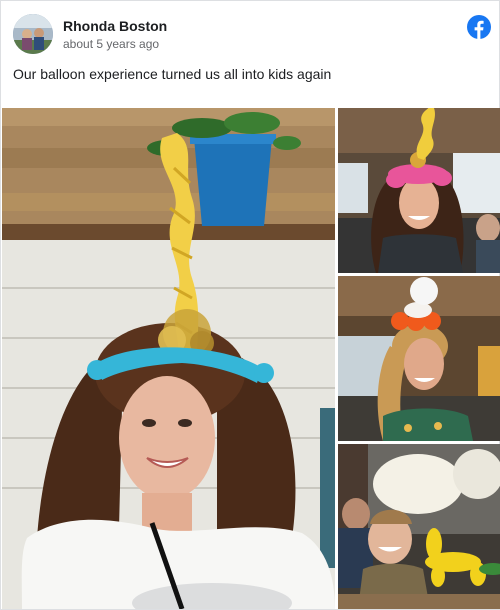 This screenshot has height=610, width=500. I want to click on avatar-photo, so click(33, 34).